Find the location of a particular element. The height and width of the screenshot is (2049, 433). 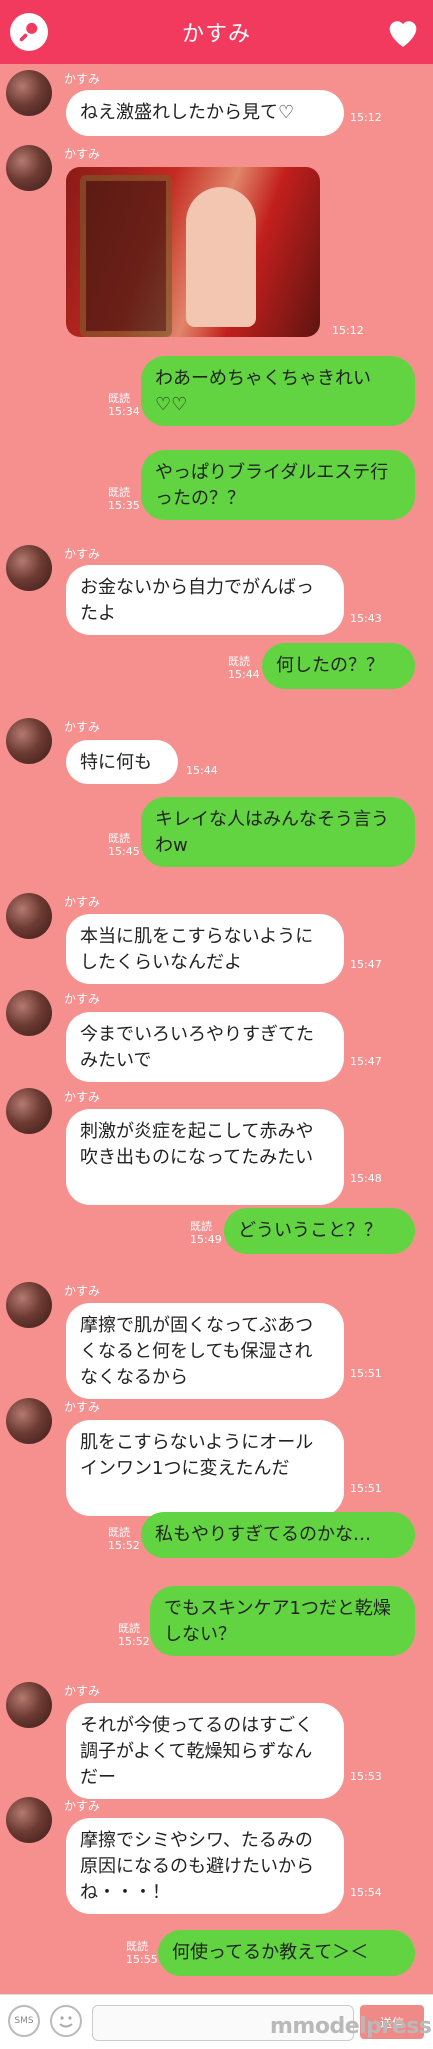

watermark-logo: mmodelpress is located at coordinates (351, 2026).